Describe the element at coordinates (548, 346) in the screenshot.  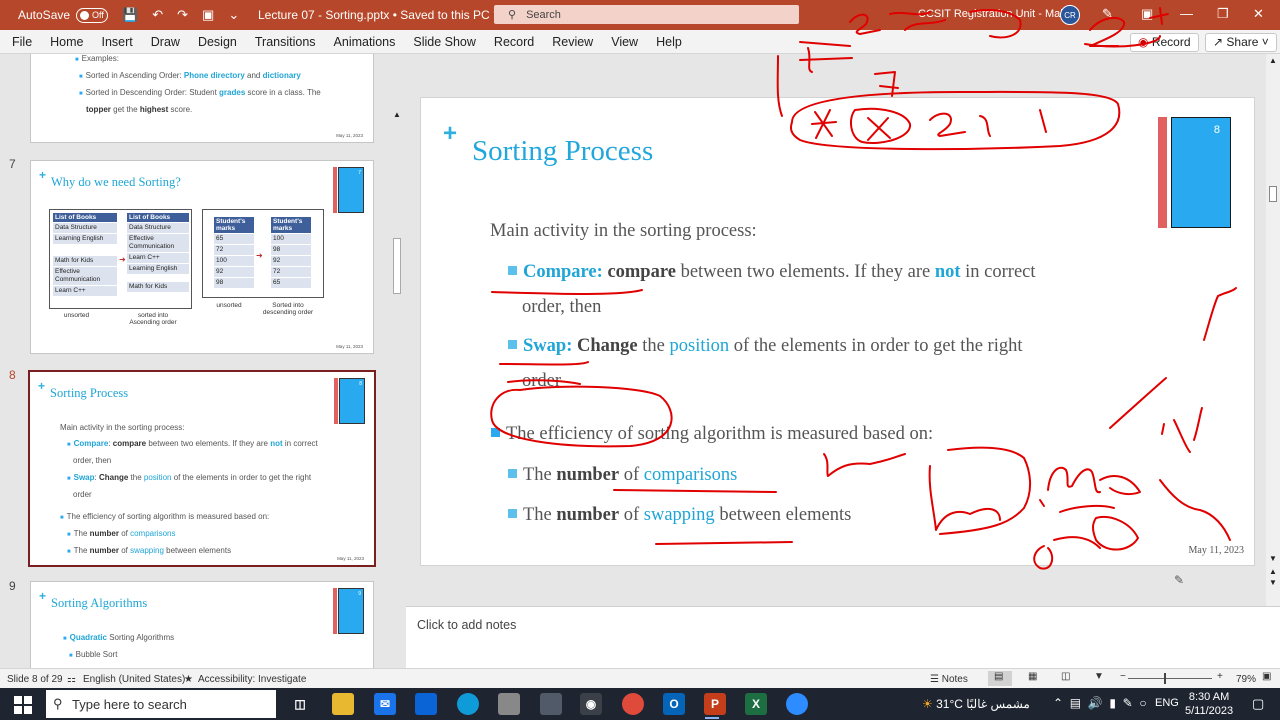
I see `swap-label: Swap:` at that location.